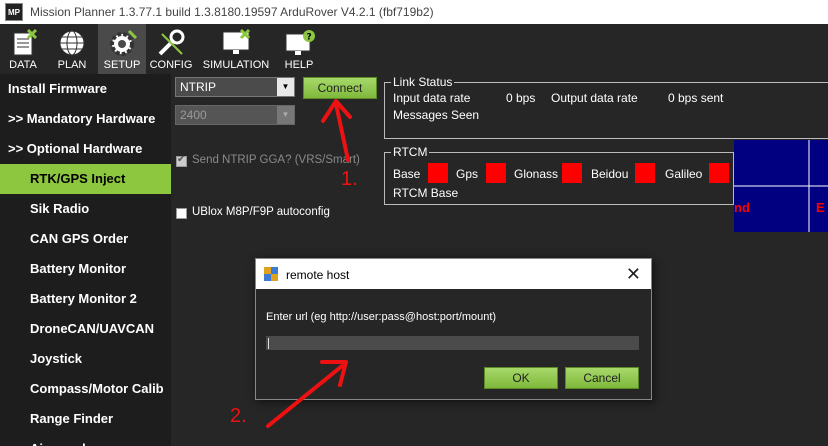 This screenshot has width=828, height=446. What do you see at coordinates (261, 212) in the screenshot?
I see `ublox-autoconfig-label: UBlox M8P/F9P autoconfig` at bounding box center [261, 212].